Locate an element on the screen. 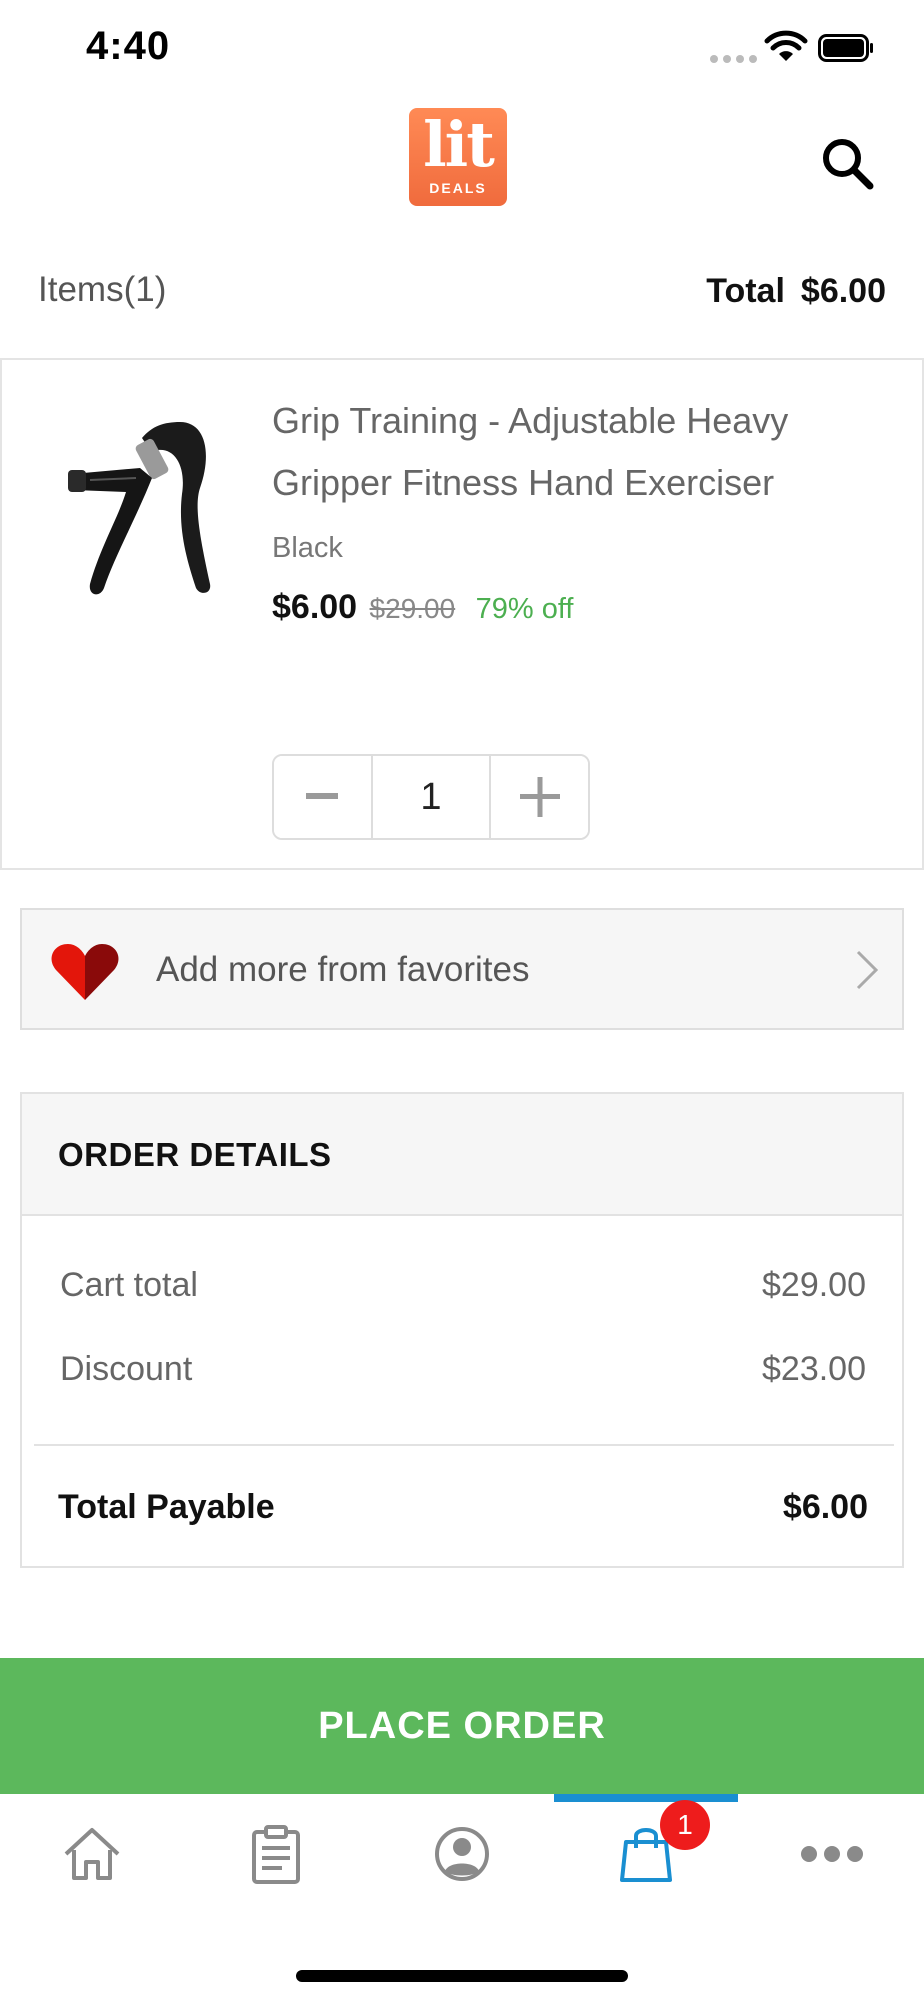 Image resolution: width=924 pixels, height=2000 pixels. divider is located at coordinates (464, 1445).